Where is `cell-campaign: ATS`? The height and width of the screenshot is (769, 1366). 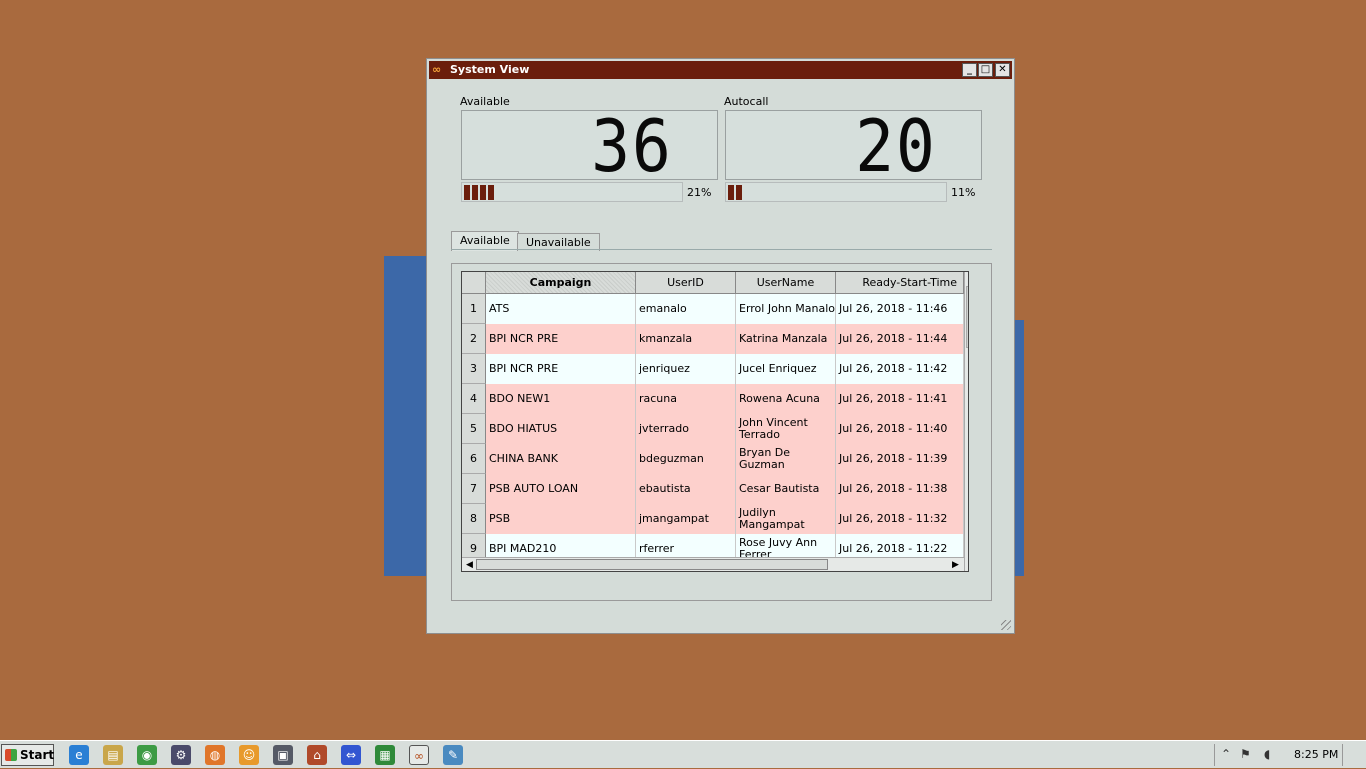
cell-campaign: ATS is located at coordinates (561, 309).